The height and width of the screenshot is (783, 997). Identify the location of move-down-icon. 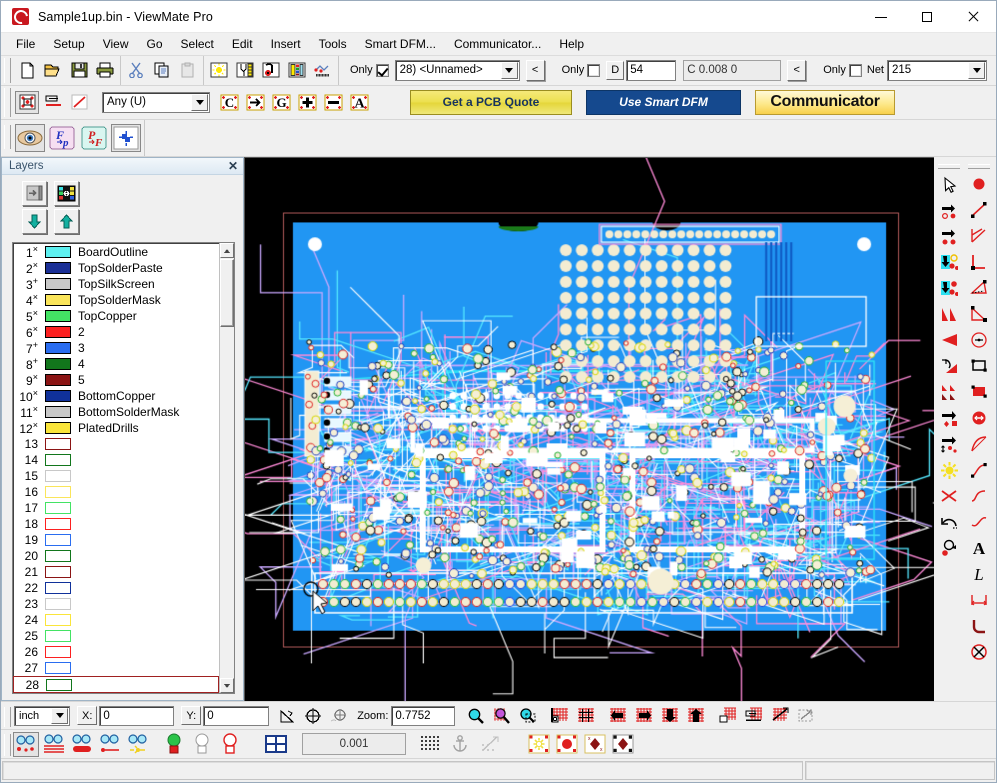
(34, 222).